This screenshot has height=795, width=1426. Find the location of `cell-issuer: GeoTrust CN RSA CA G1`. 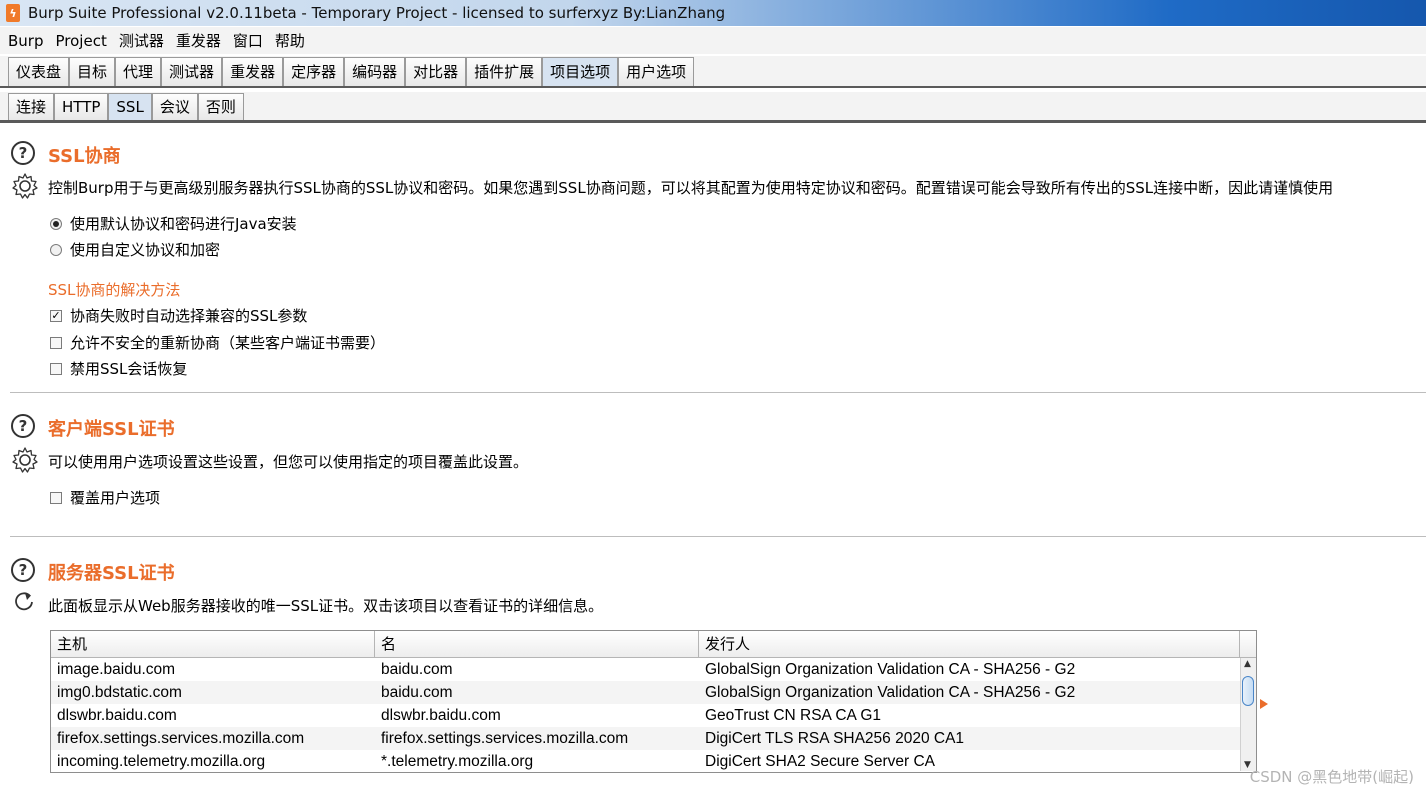

cell-issuer: GeoTrust CN RSA CA G1 is located at coordinates (793, 715).